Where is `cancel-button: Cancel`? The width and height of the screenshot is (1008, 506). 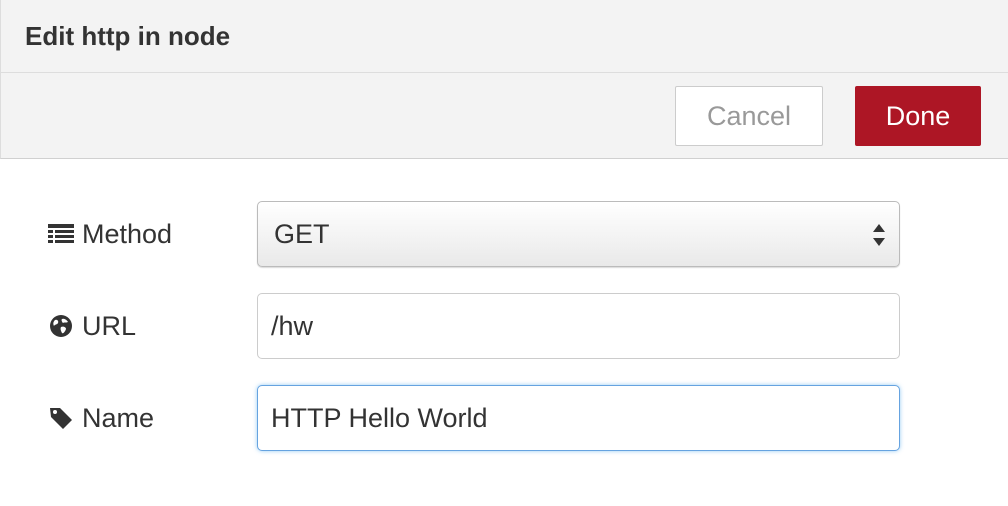 cancel-button: Cancel is located at coordinates (749, 116).